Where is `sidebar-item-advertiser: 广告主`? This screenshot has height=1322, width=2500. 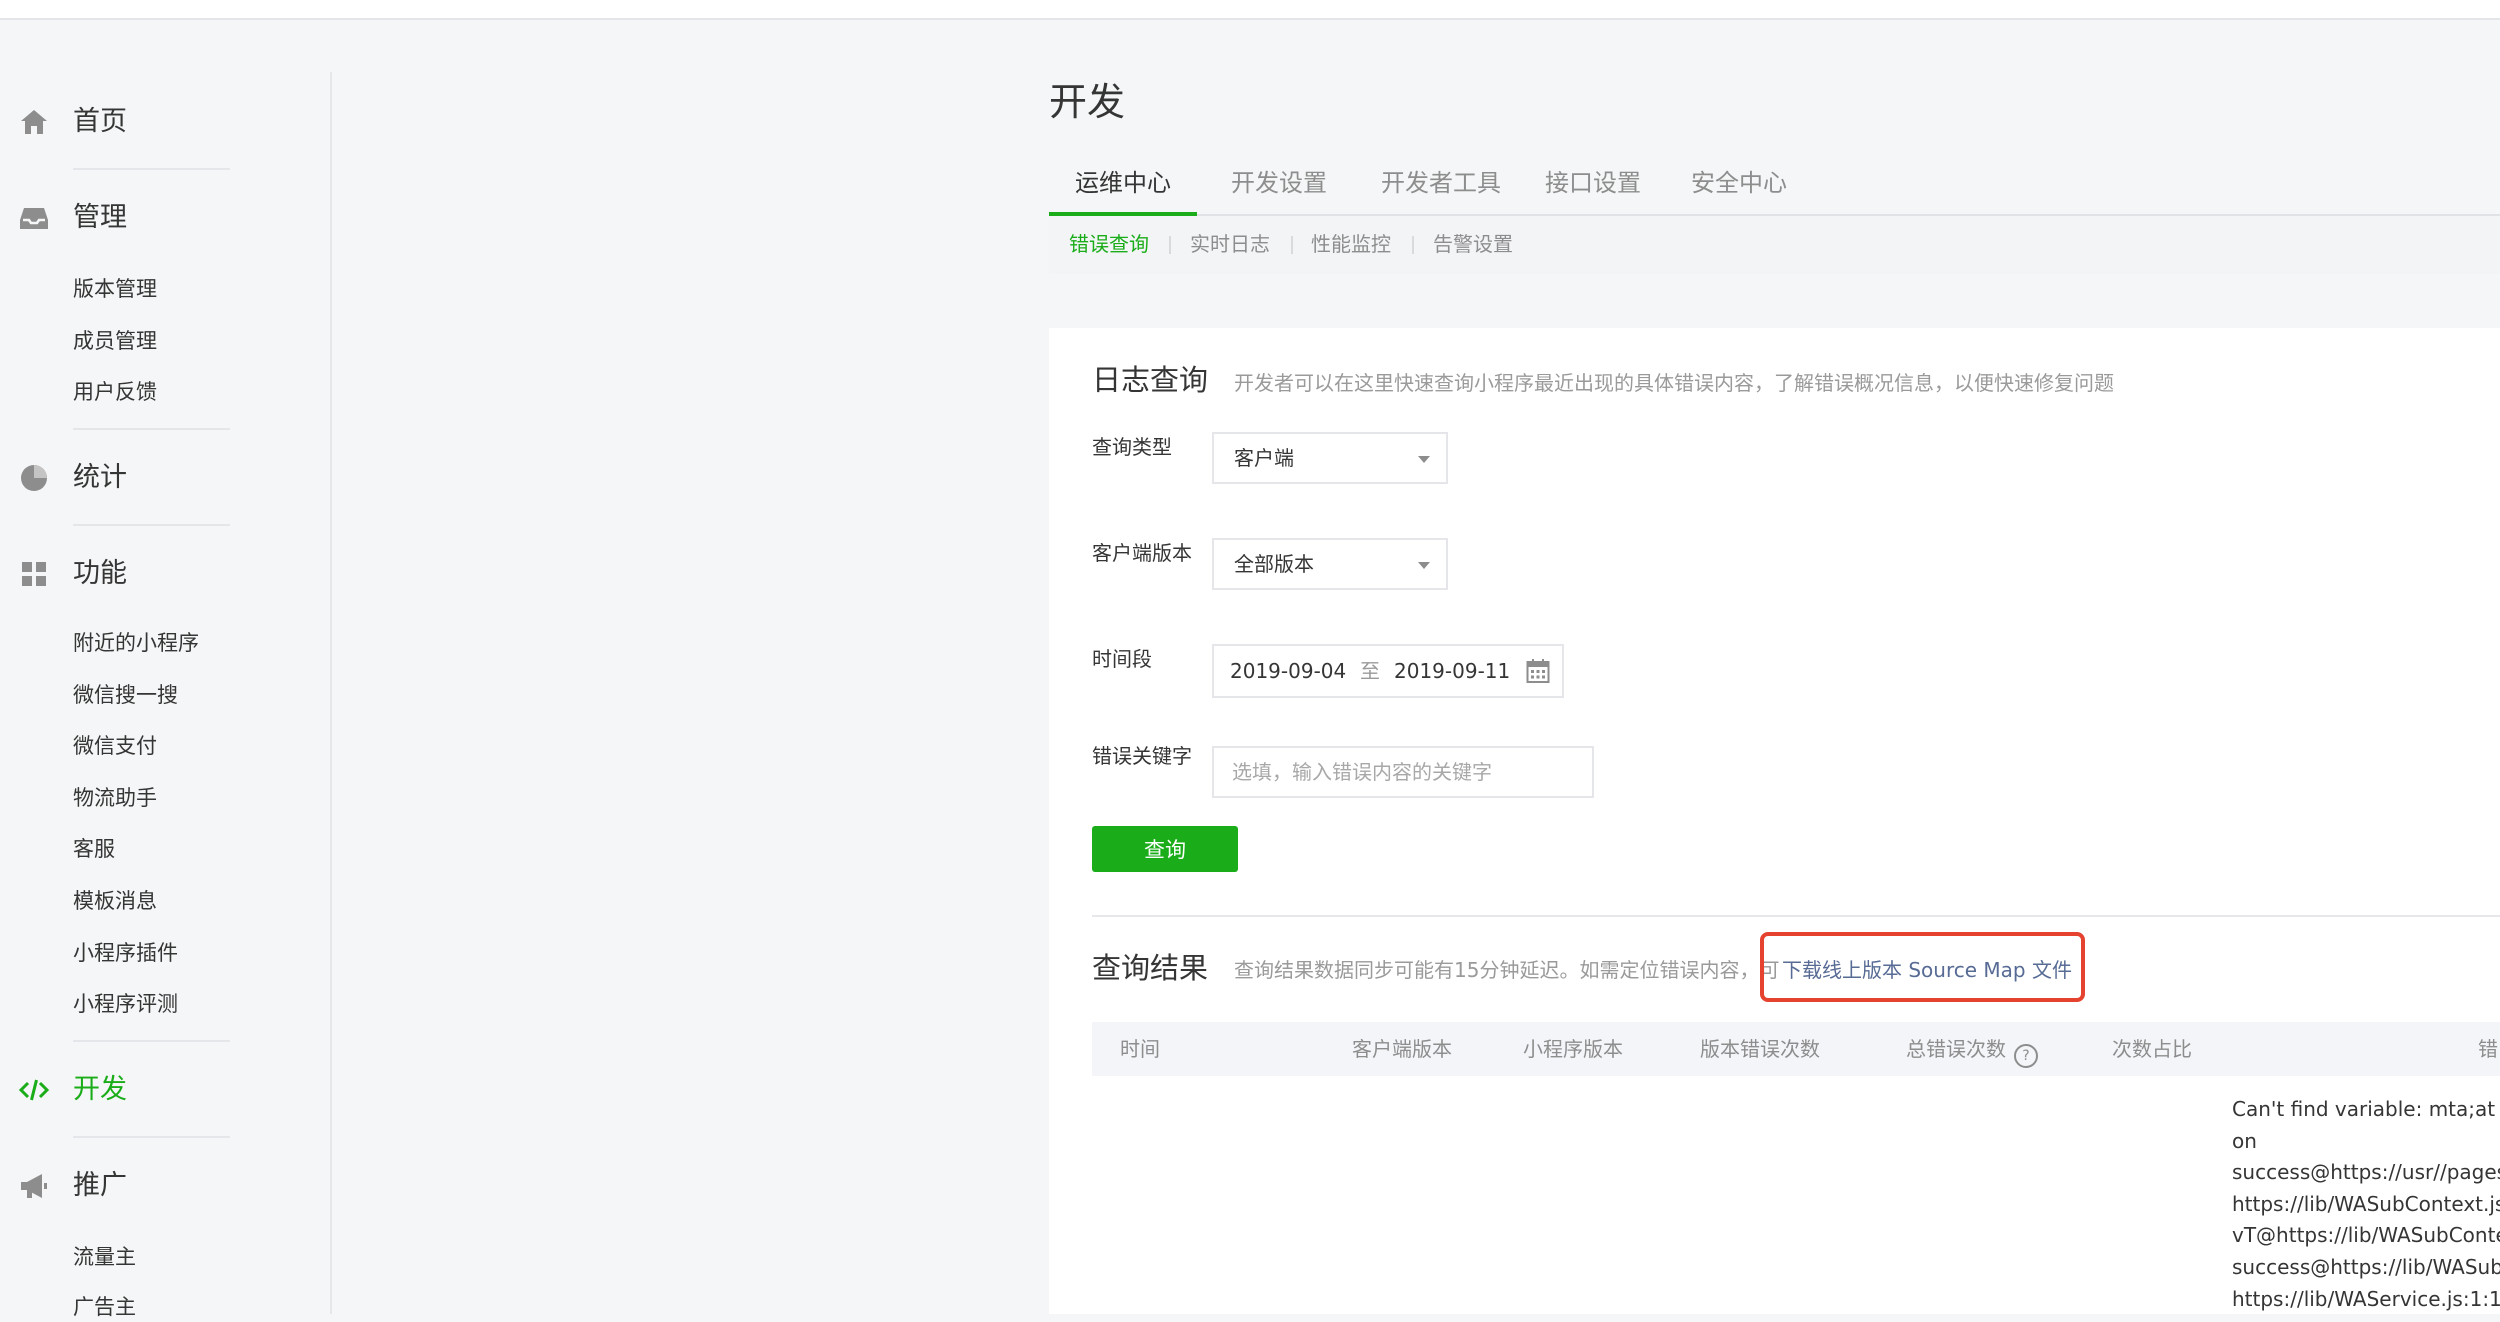 sidebar-item-advertiser: 广告主 is located at coordinates (104, 1307).